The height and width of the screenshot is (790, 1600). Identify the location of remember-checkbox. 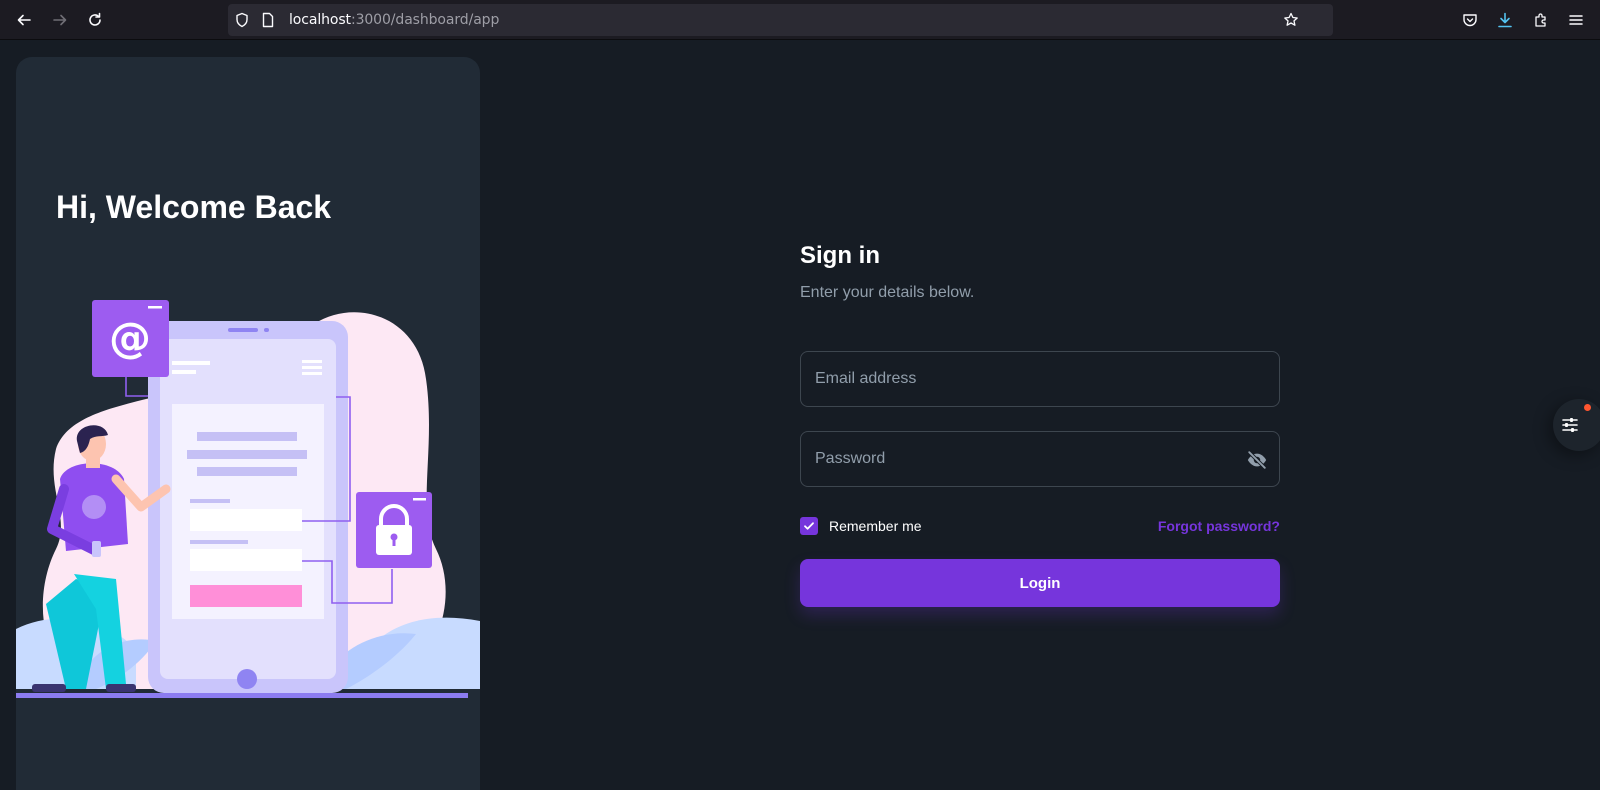
(809, 526).